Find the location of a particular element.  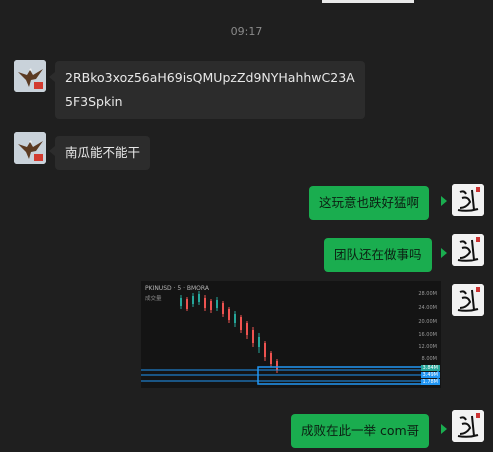

message-bubble: 南瓜能不能干 is located at coordinates (103, 153).